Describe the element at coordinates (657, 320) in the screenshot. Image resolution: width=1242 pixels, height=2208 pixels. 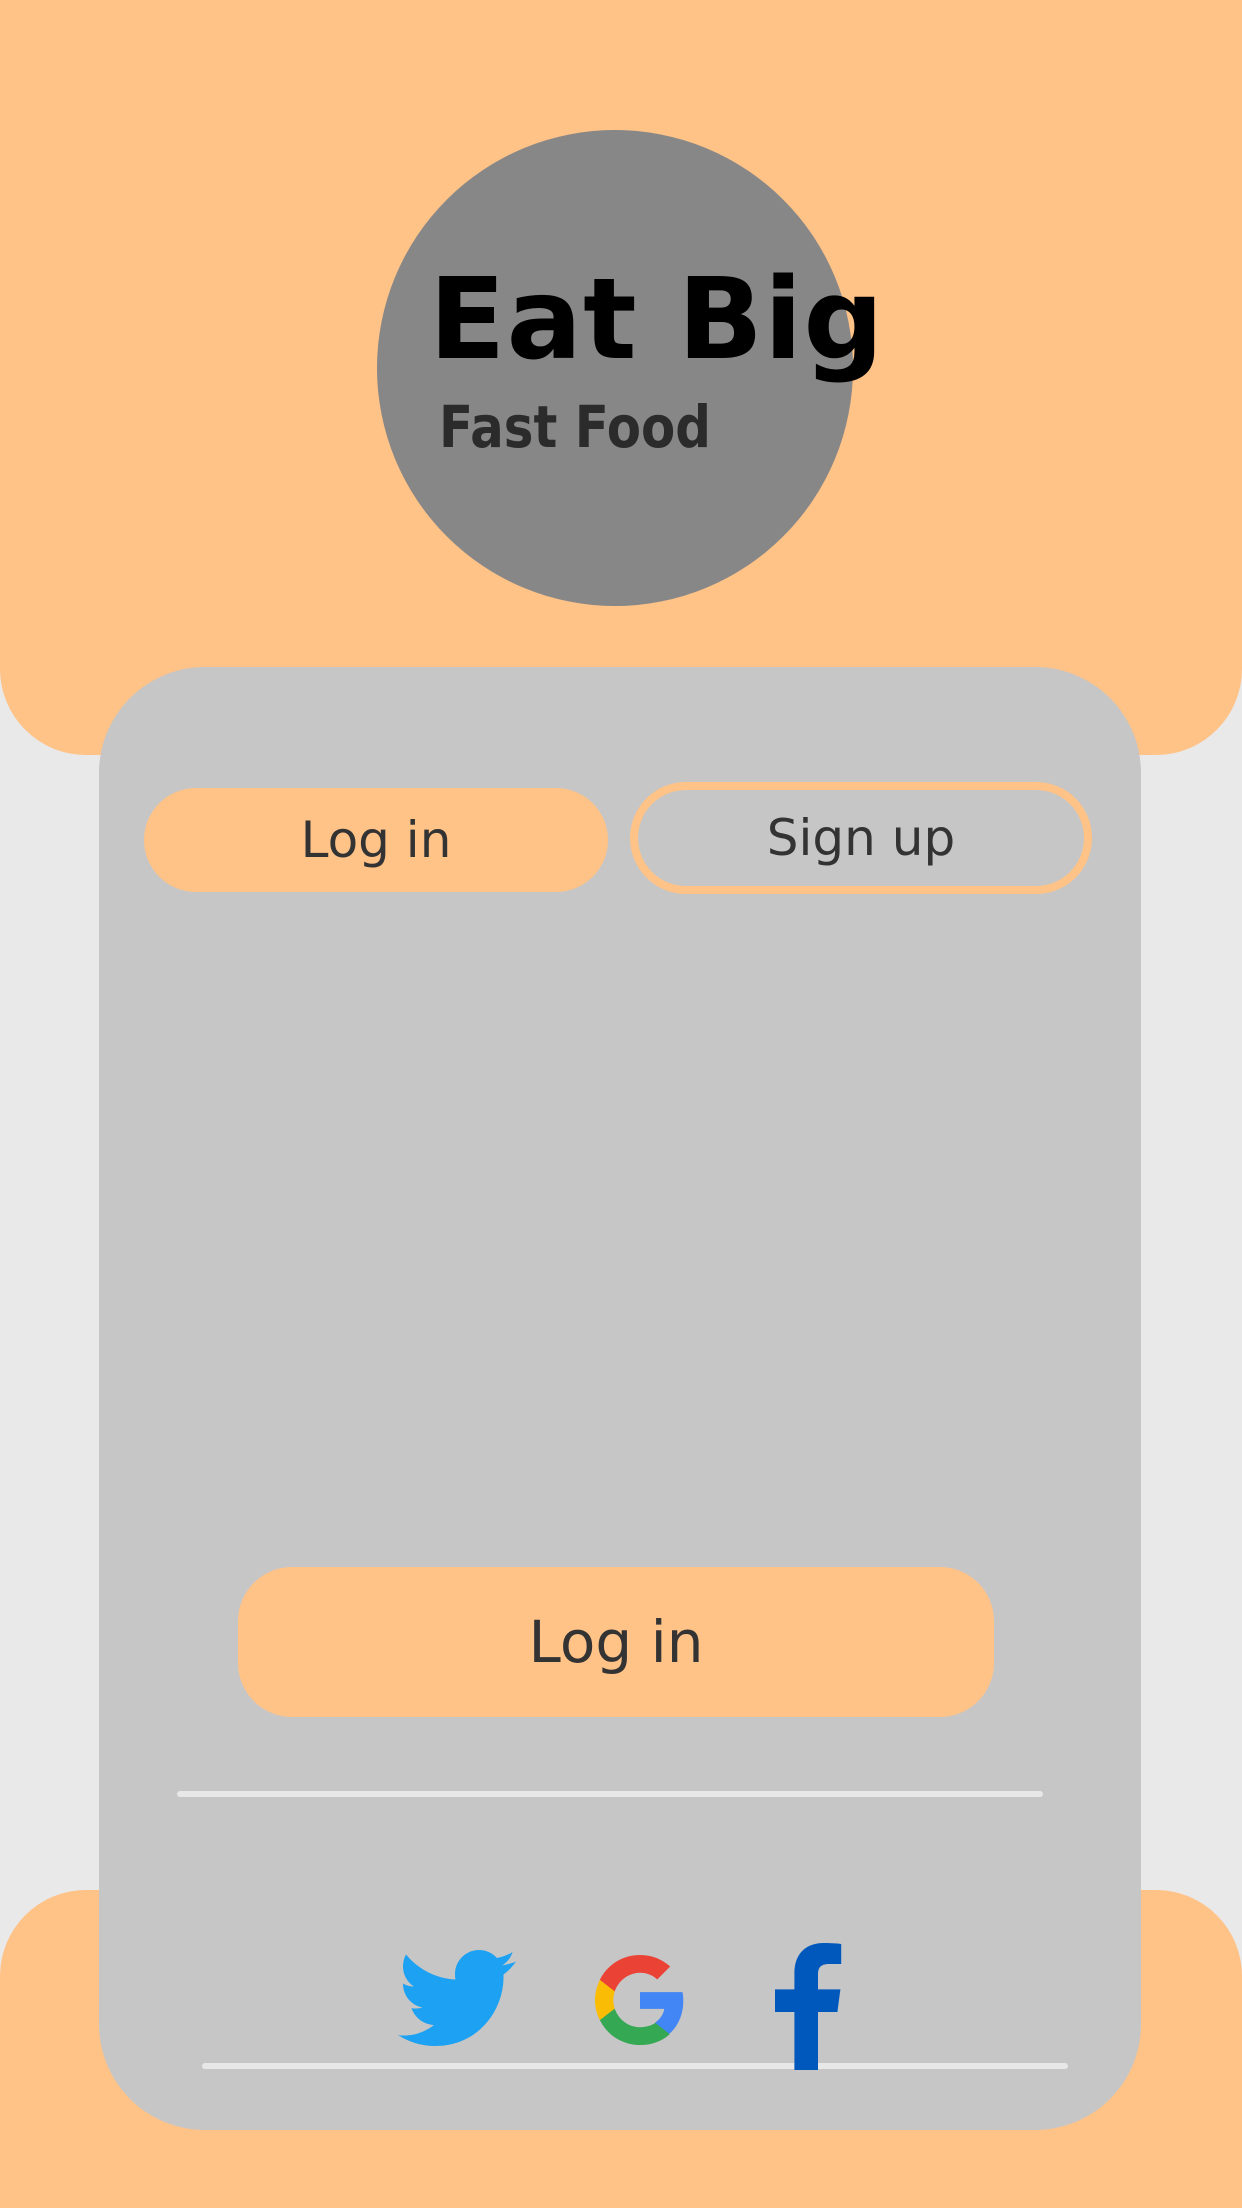
I see `logo-title: Eat Big` at that location.